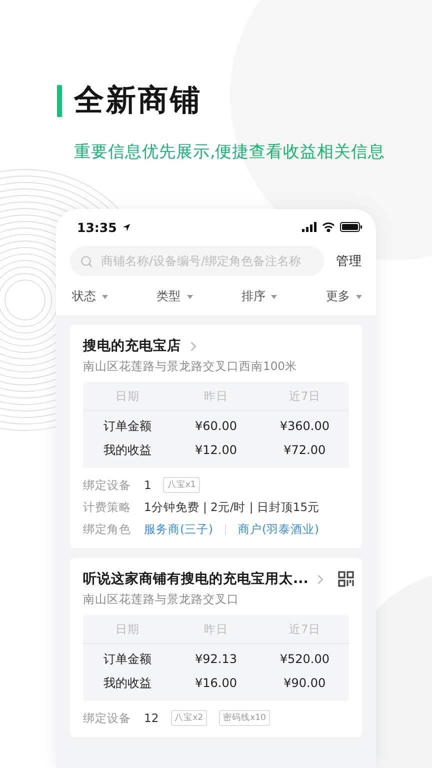  What do you see at coordinates (206, 261) in the screenshot?
I see `search-input: 商铺名称/设备编号/绑定角色备注名称` at bounding box center [206, 261].